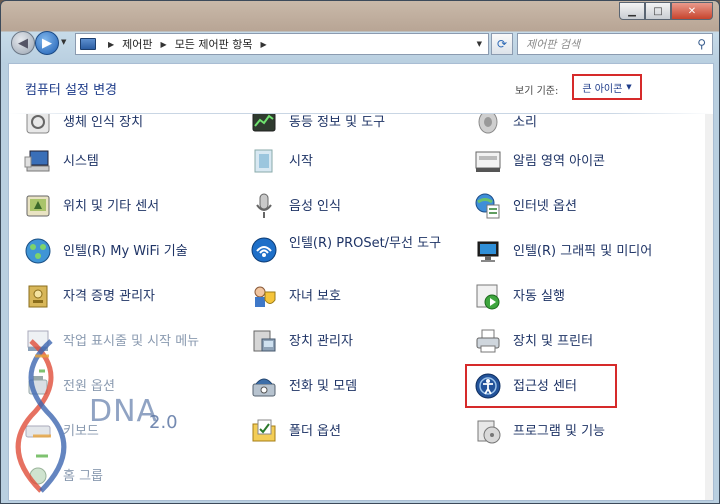  What do you see at coordinates (537, 91) in the screenshot?
I see `view-by-label: 보기 기준:` at bounding box center [537, 91].